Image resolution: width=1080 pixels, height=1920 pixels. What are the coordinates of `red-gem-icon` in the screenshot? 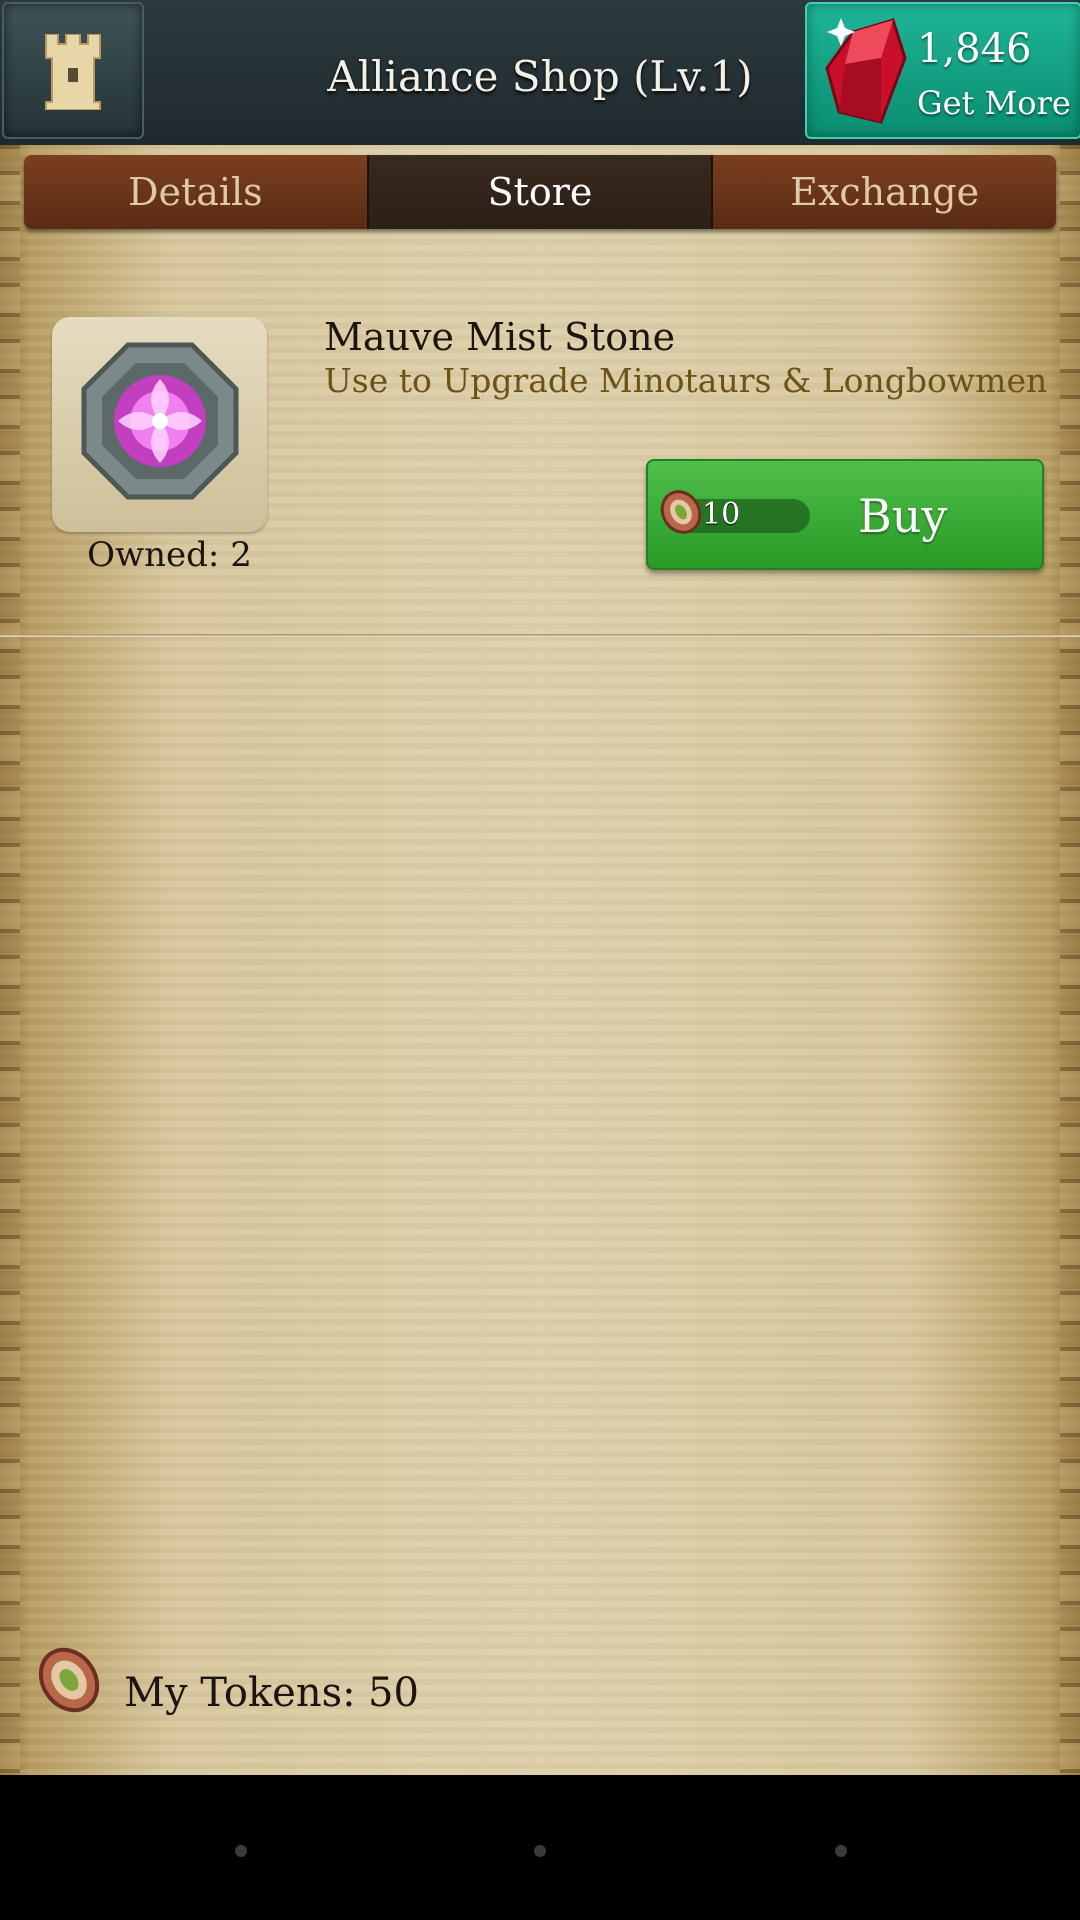 It's located at (866, 71).